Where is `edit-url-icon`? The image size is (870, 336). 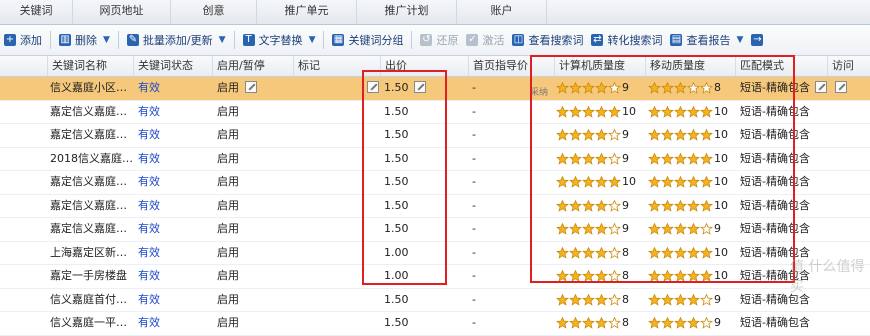
edit-url-icon is located at coordinates (841, 87).